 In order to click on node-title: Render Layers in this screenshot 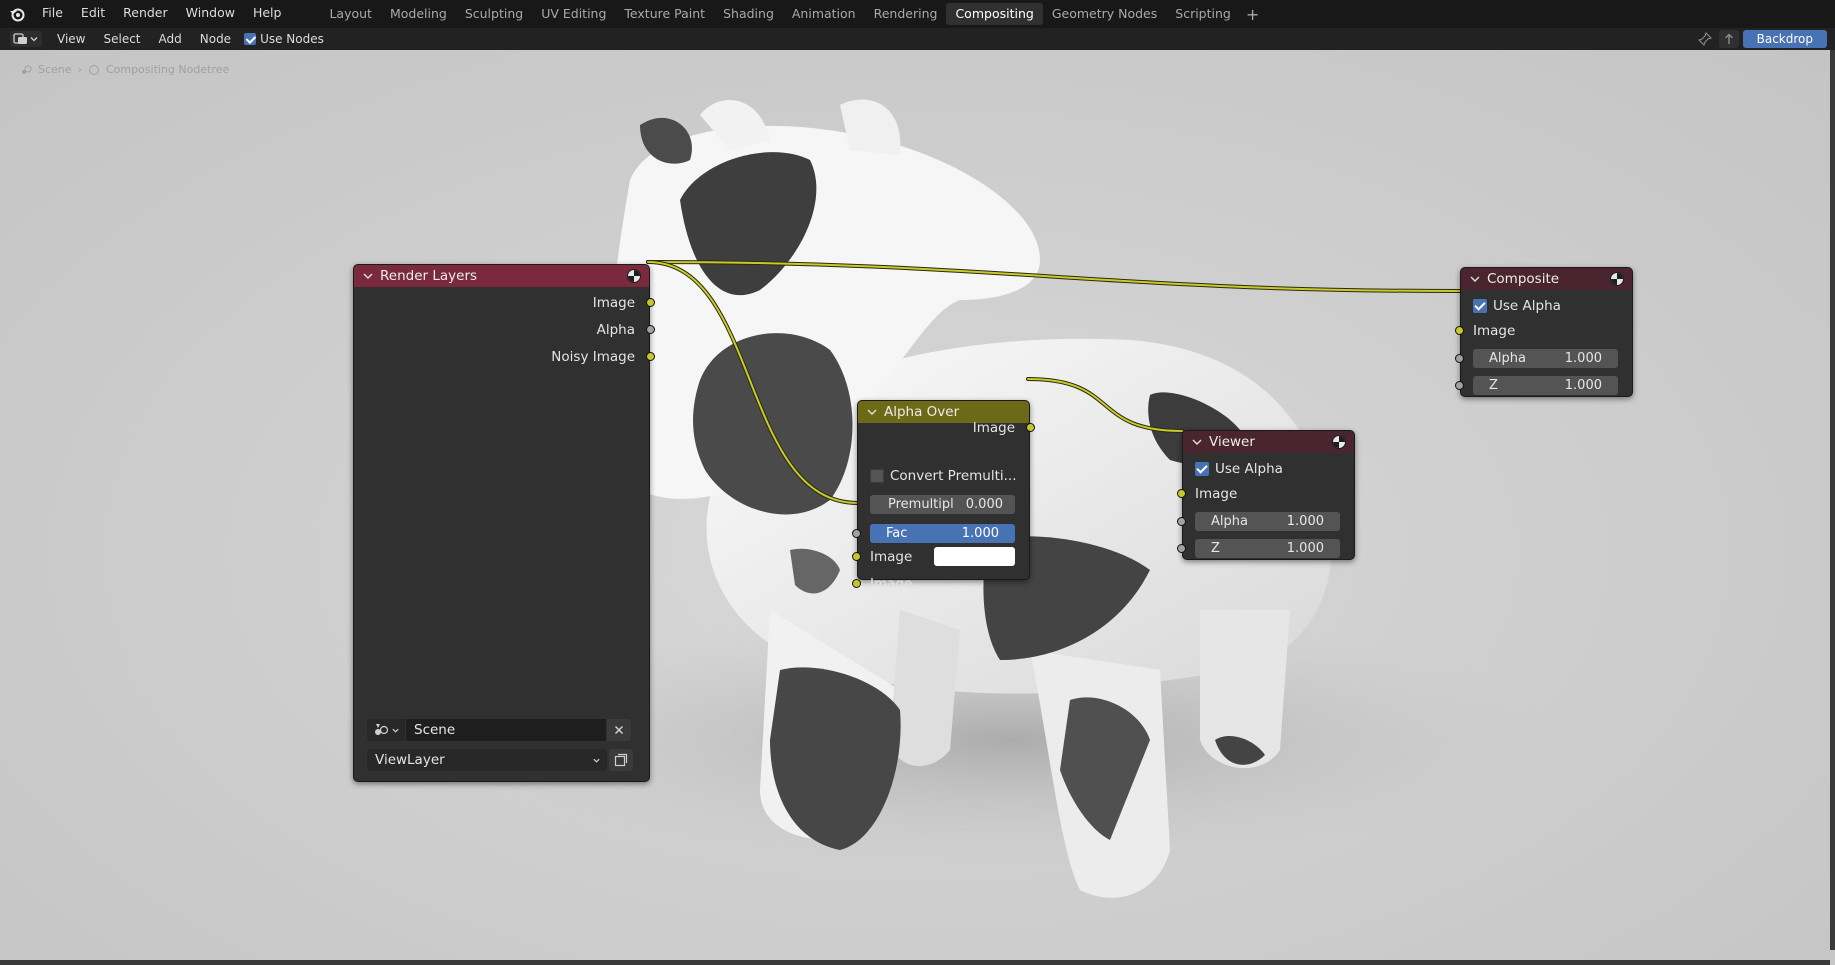, I will do `click(429, 276)`.